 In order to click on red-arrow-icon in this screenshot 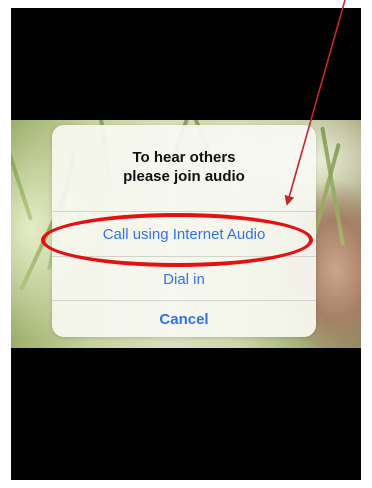, I will do `click(315, 103)`.